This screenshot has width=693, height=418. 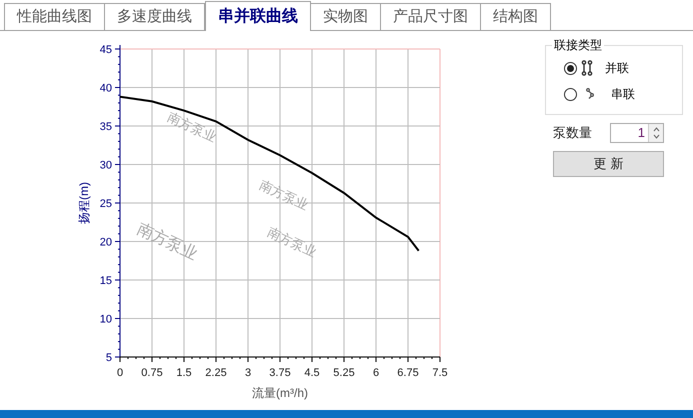 I want to click on y-tick-label: 5, so click(x=109, y=358).